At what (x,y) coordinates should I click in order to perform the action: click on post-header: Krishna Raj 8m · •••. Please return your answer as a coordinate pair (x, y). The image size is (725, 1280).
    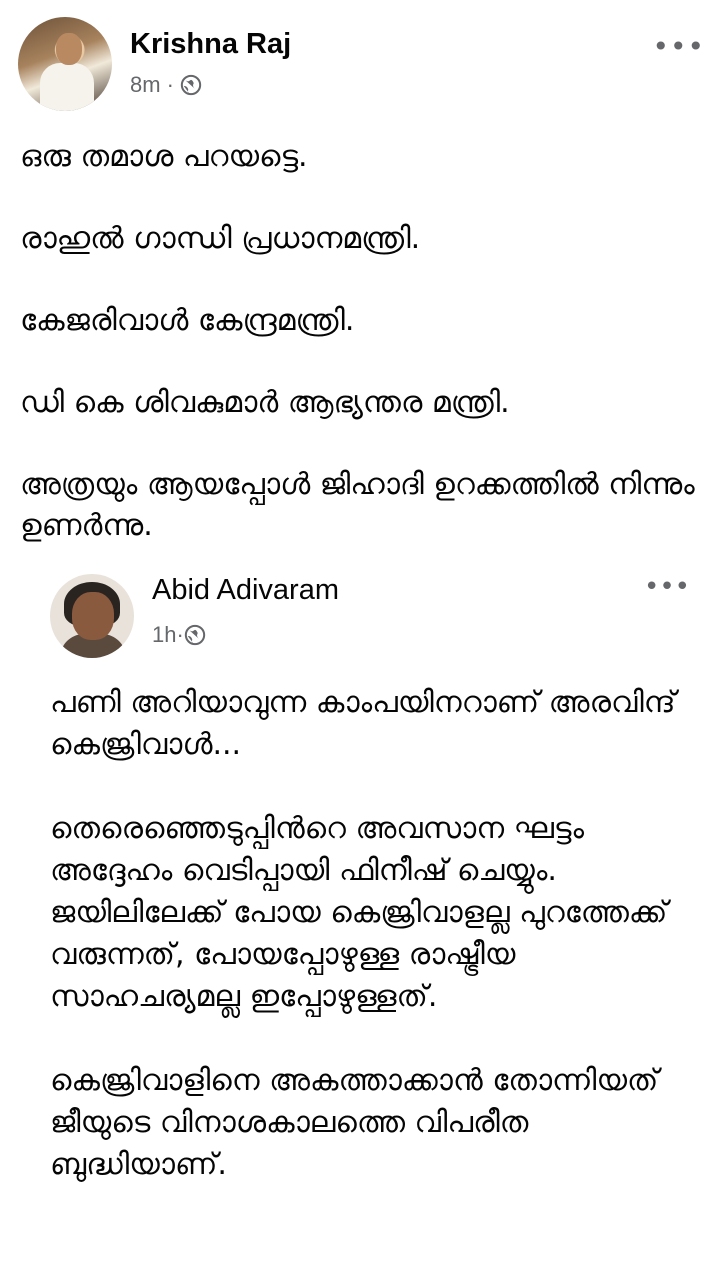
    Looking at the image, I should click on (362, 60).